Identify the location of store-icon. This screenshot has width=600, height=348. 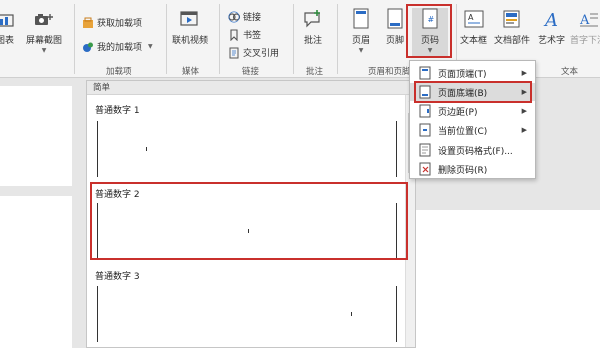
(88, 23).